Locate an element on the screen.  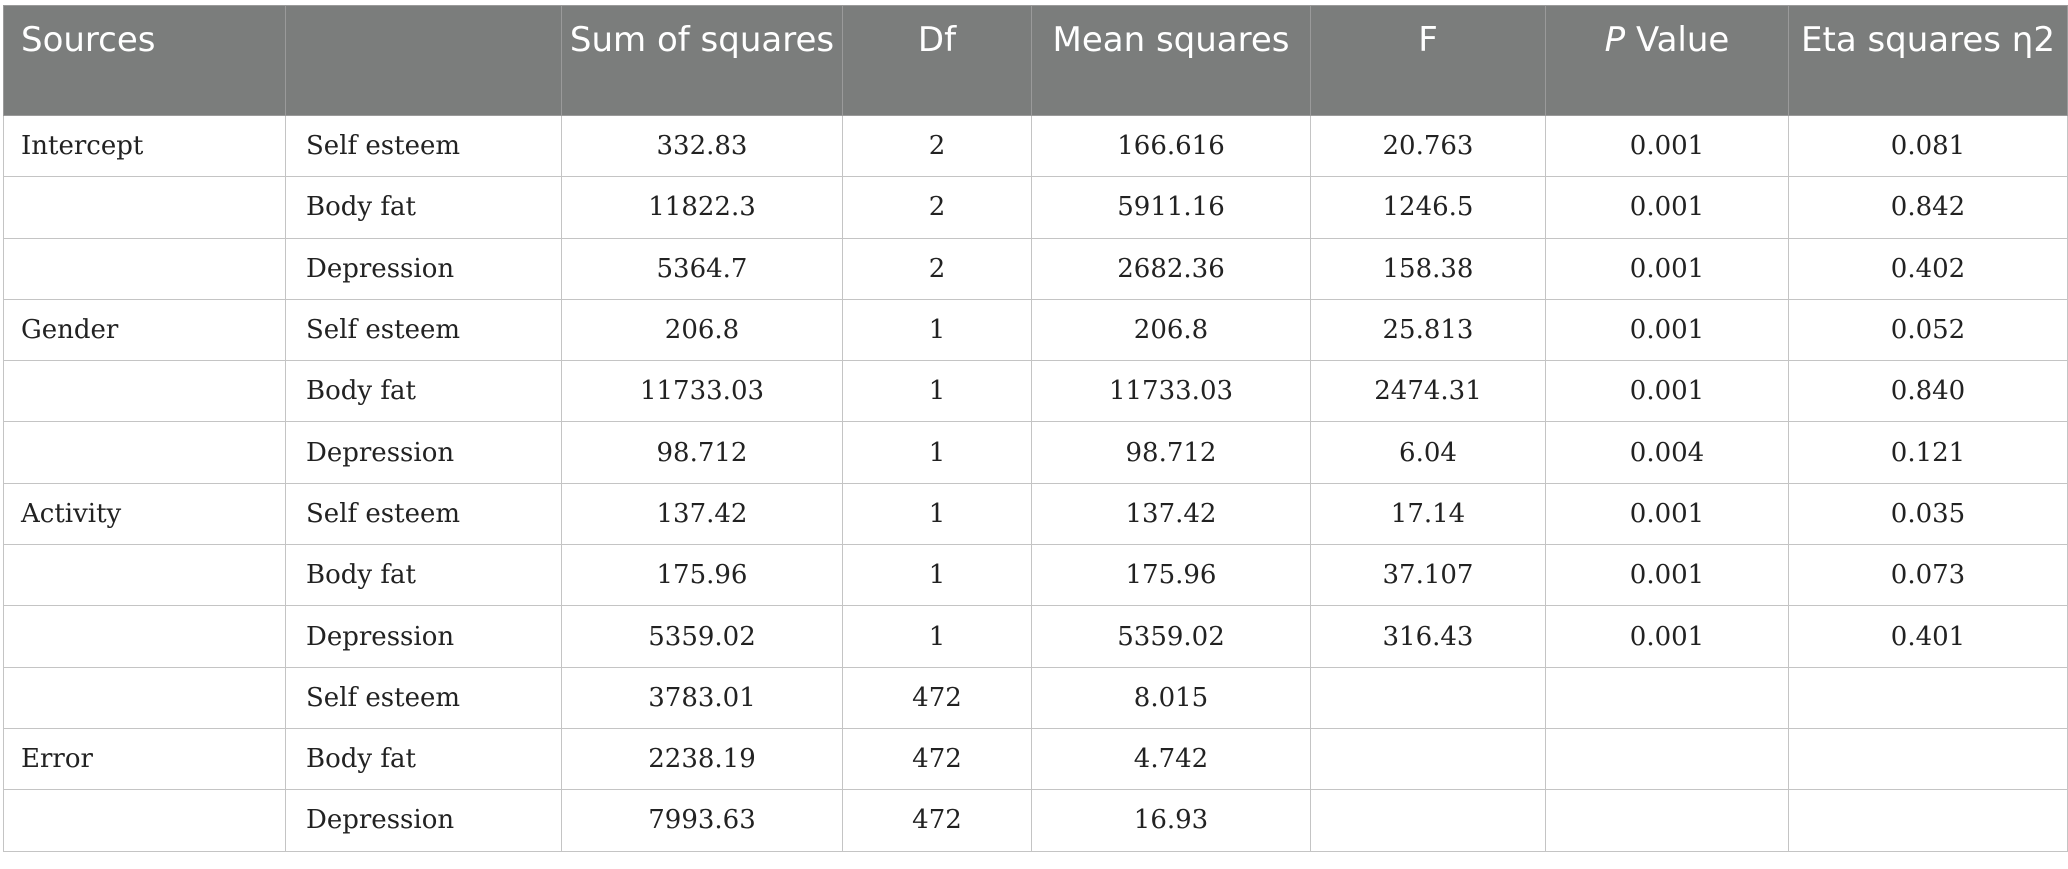
cell-sum-of-squares: 175.96 is located at coordinates (702, 575).